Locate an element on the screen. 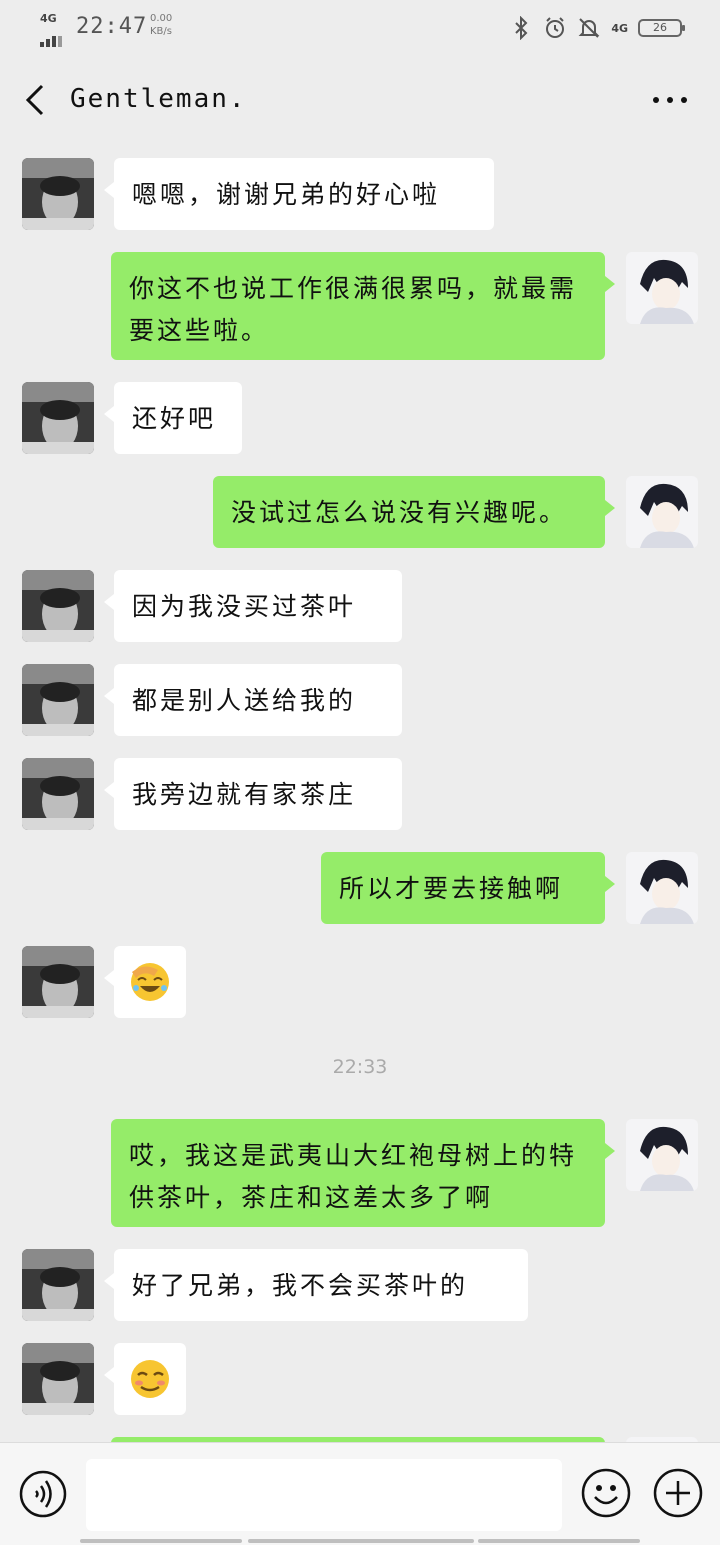 Image resolution: width=720 pixels, height=1545 pixels. battery-icon: 26 is located at coordinates (661, 28).